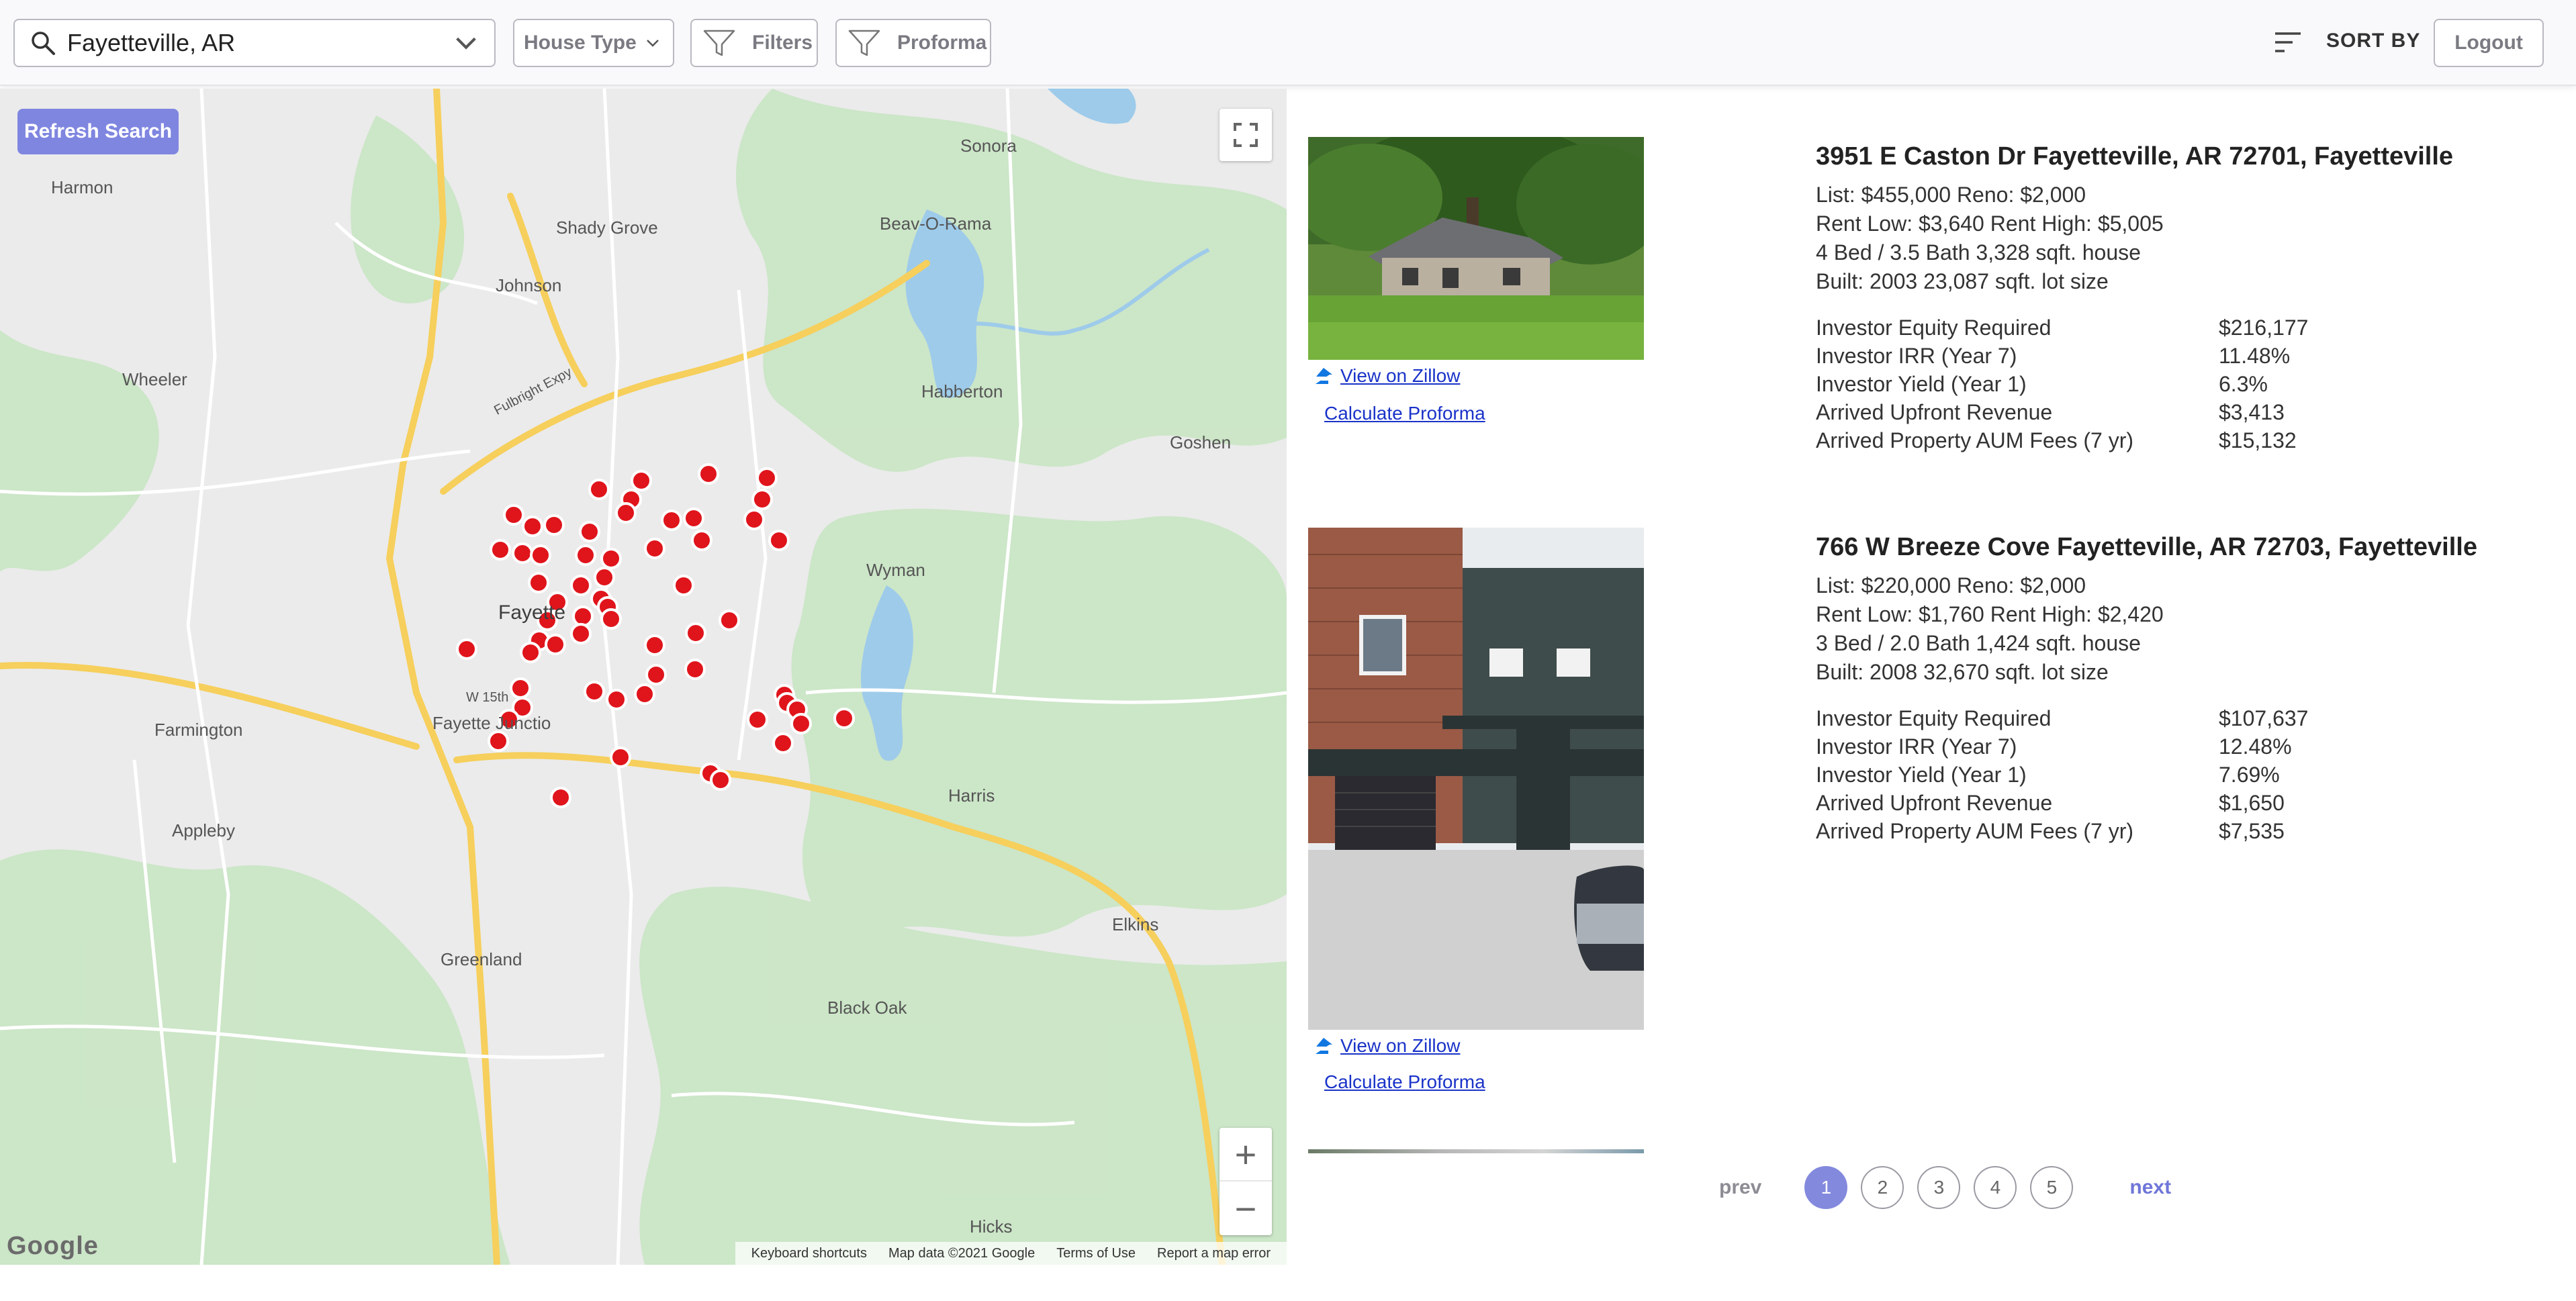 This screenshot has width=2576, height=1301. I want to click on next-listing-photo-edge, so click(1476, 1151).